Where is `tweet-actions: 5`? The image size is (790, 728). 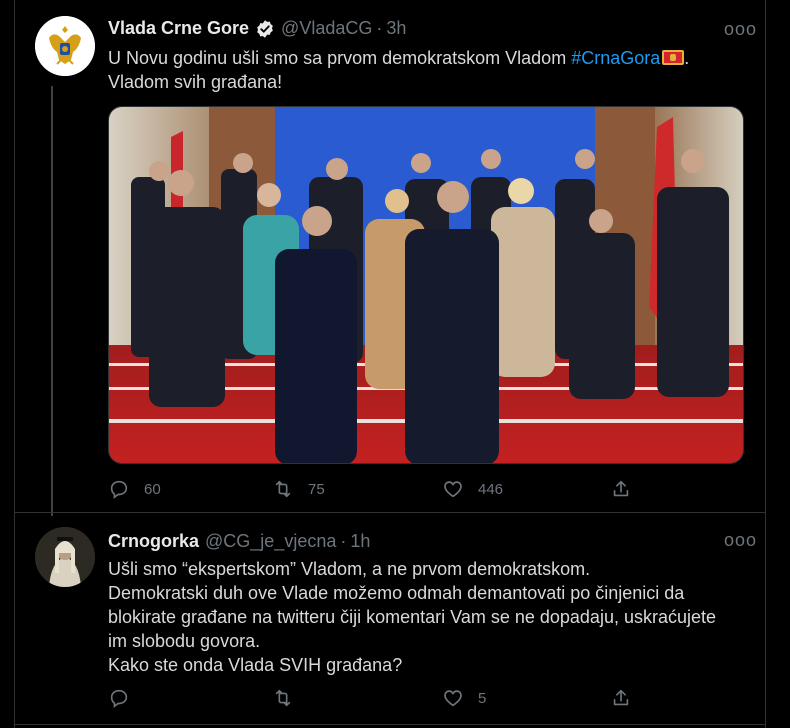 tweet-actions: 5 is located at coordinates (418, 698).